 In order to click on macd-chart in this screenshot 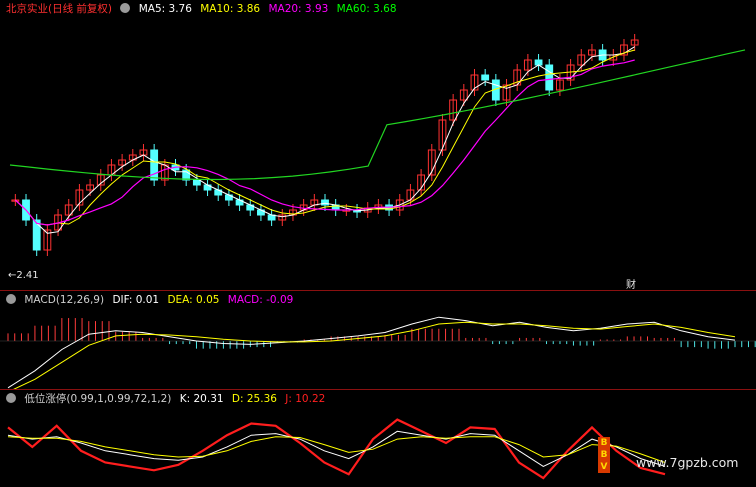, I will do `click(378, 352)`.